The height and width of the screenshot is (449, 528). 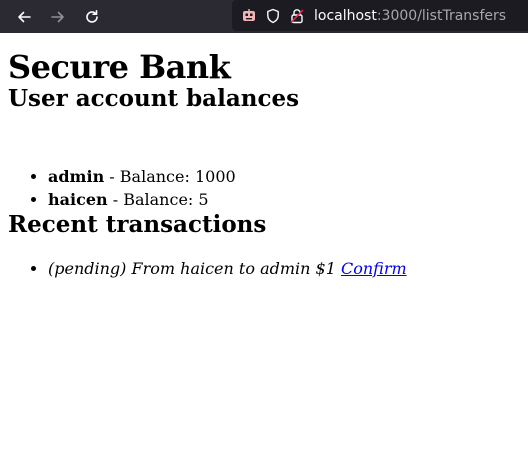 What do you see at coordinates (192, 268) in the screenshot?
I see `transaction-text: (pending) From haicen to admin $1` at bounding box center [192, 268].